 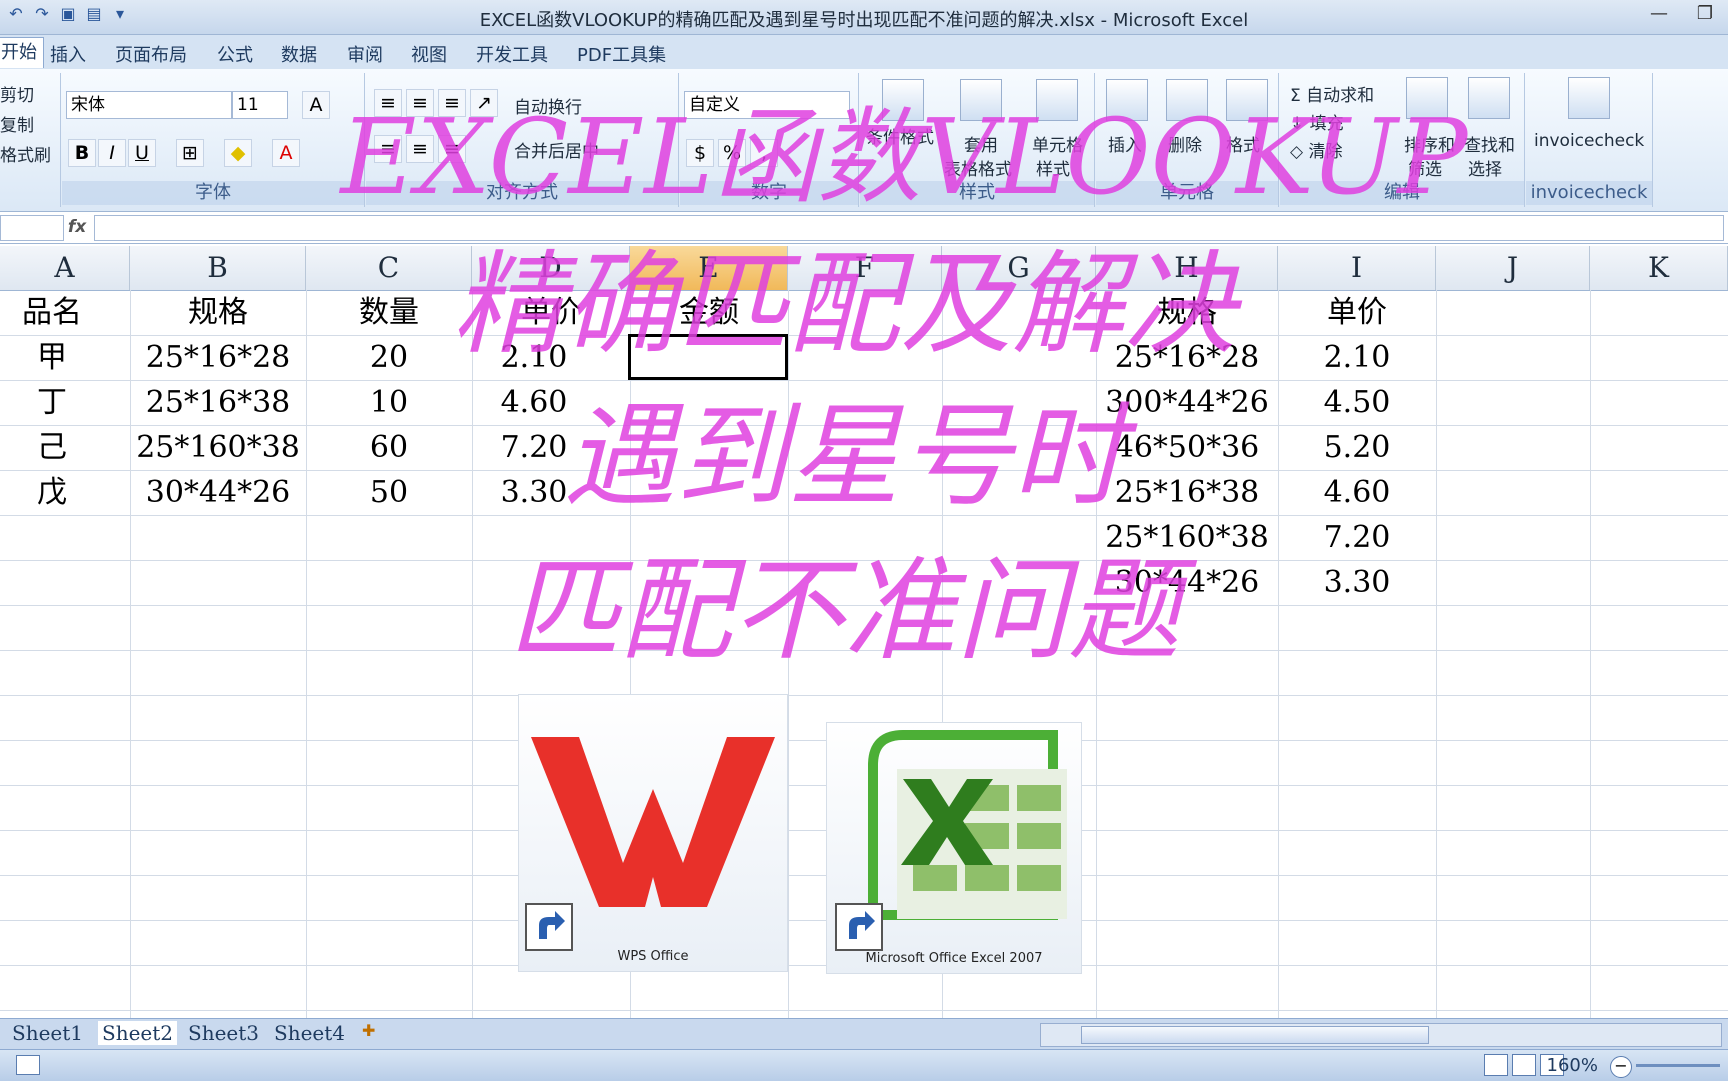 I want to click on format-table-icon, so click(x=981, y=100).